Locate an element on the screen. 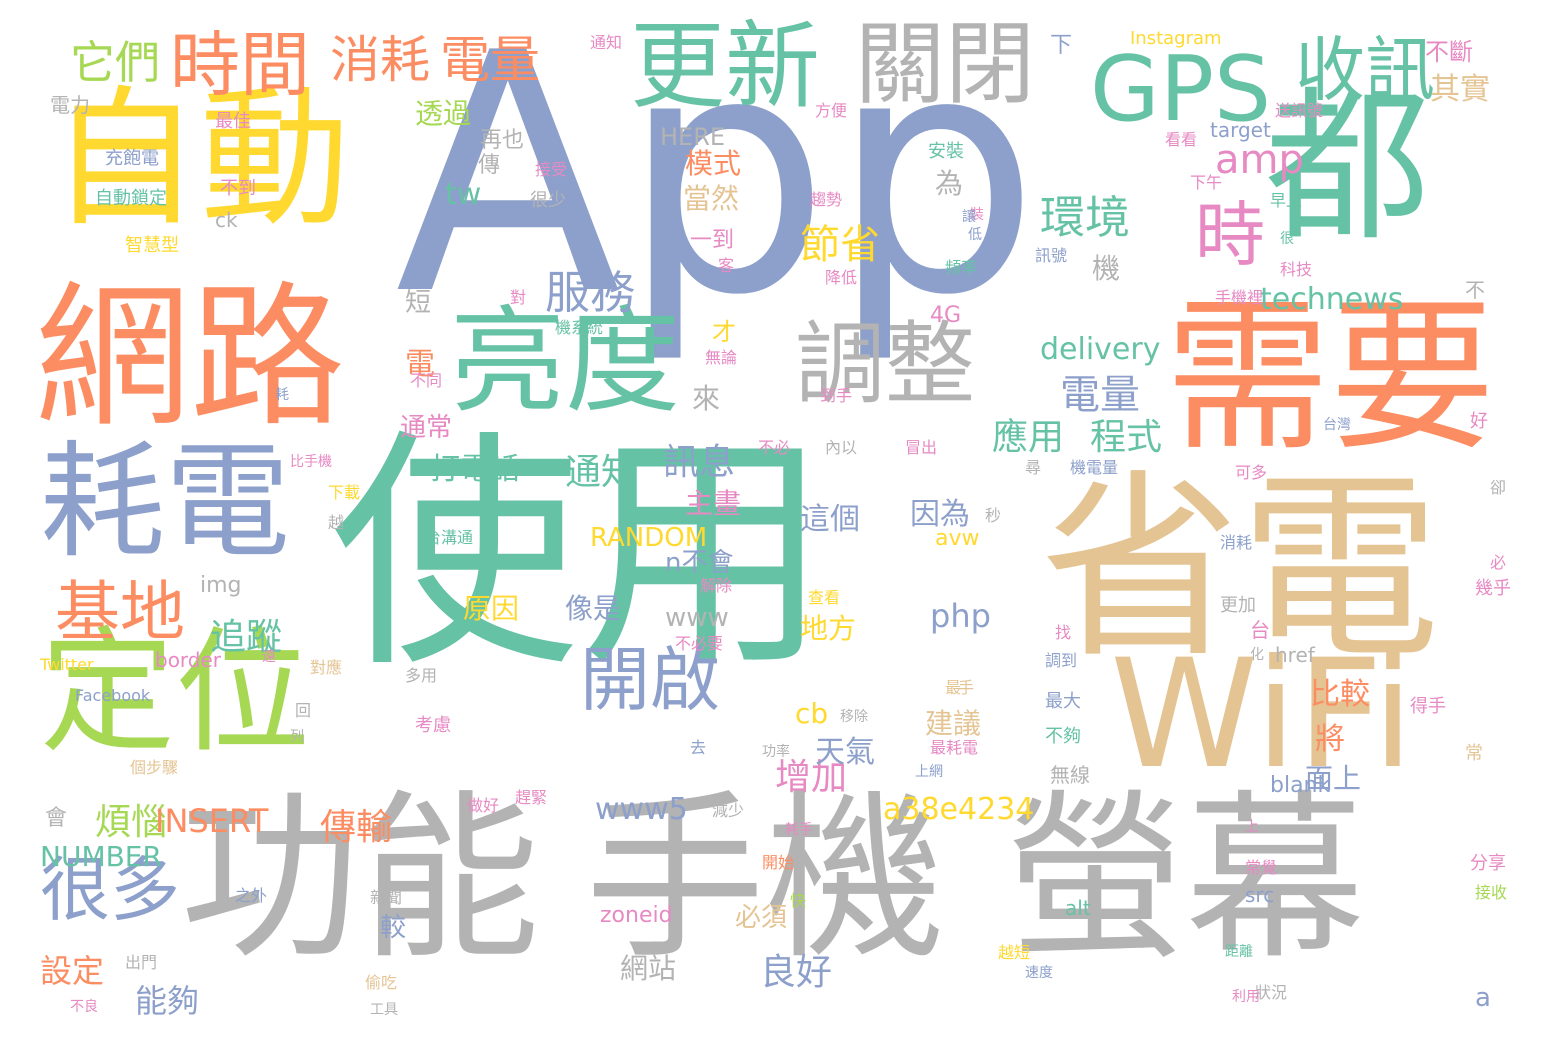 This screenshot has height=1052, width=1548. cloud-word: 這個 is located at coordinates (830, 519).